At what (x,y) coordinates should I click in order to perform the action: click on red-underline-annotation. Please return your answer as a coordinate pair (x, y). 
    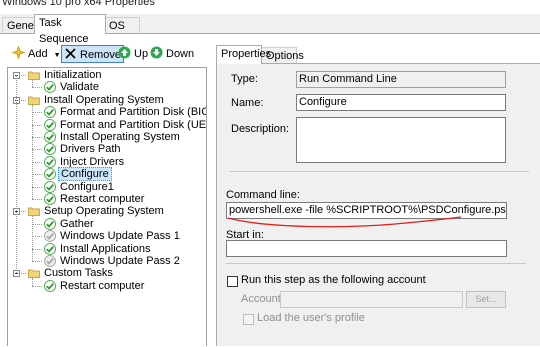
    Looking at the image, I should click on (344, 222).